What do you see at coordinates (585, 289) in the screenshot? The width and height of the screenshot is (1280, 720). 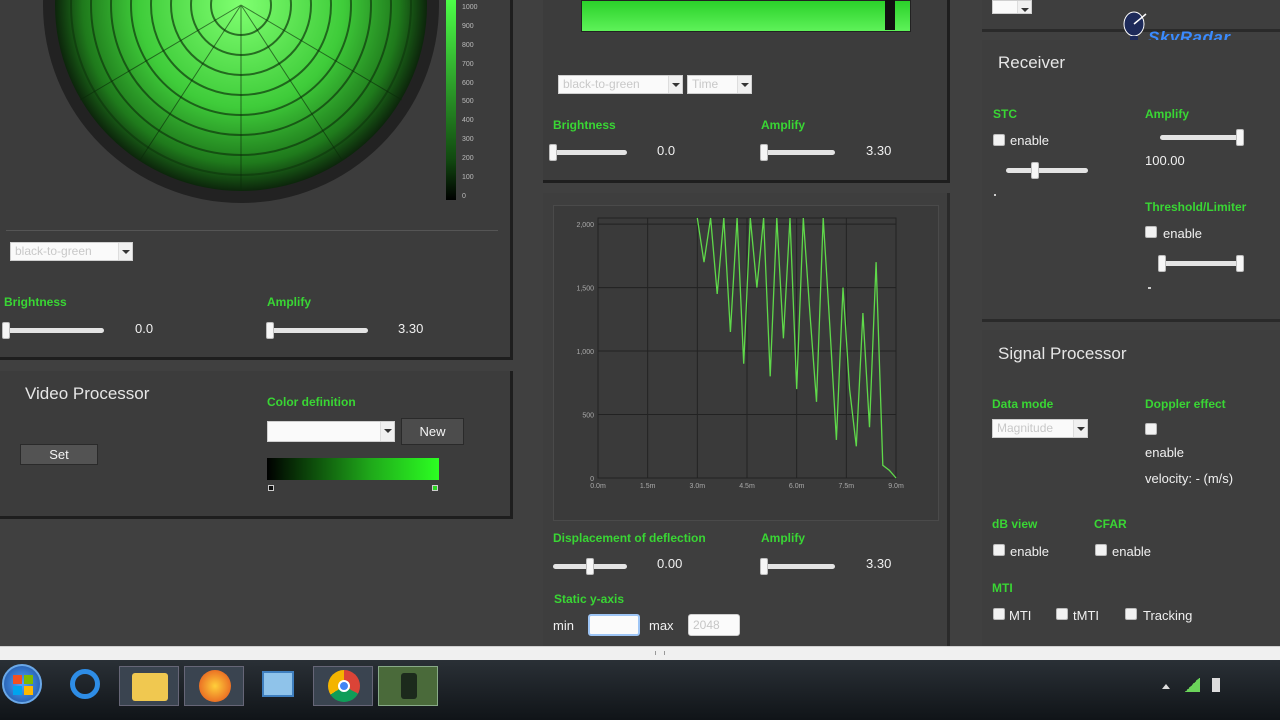 I see `y-tick-label: 1,500` at bounding box center [585, 289].